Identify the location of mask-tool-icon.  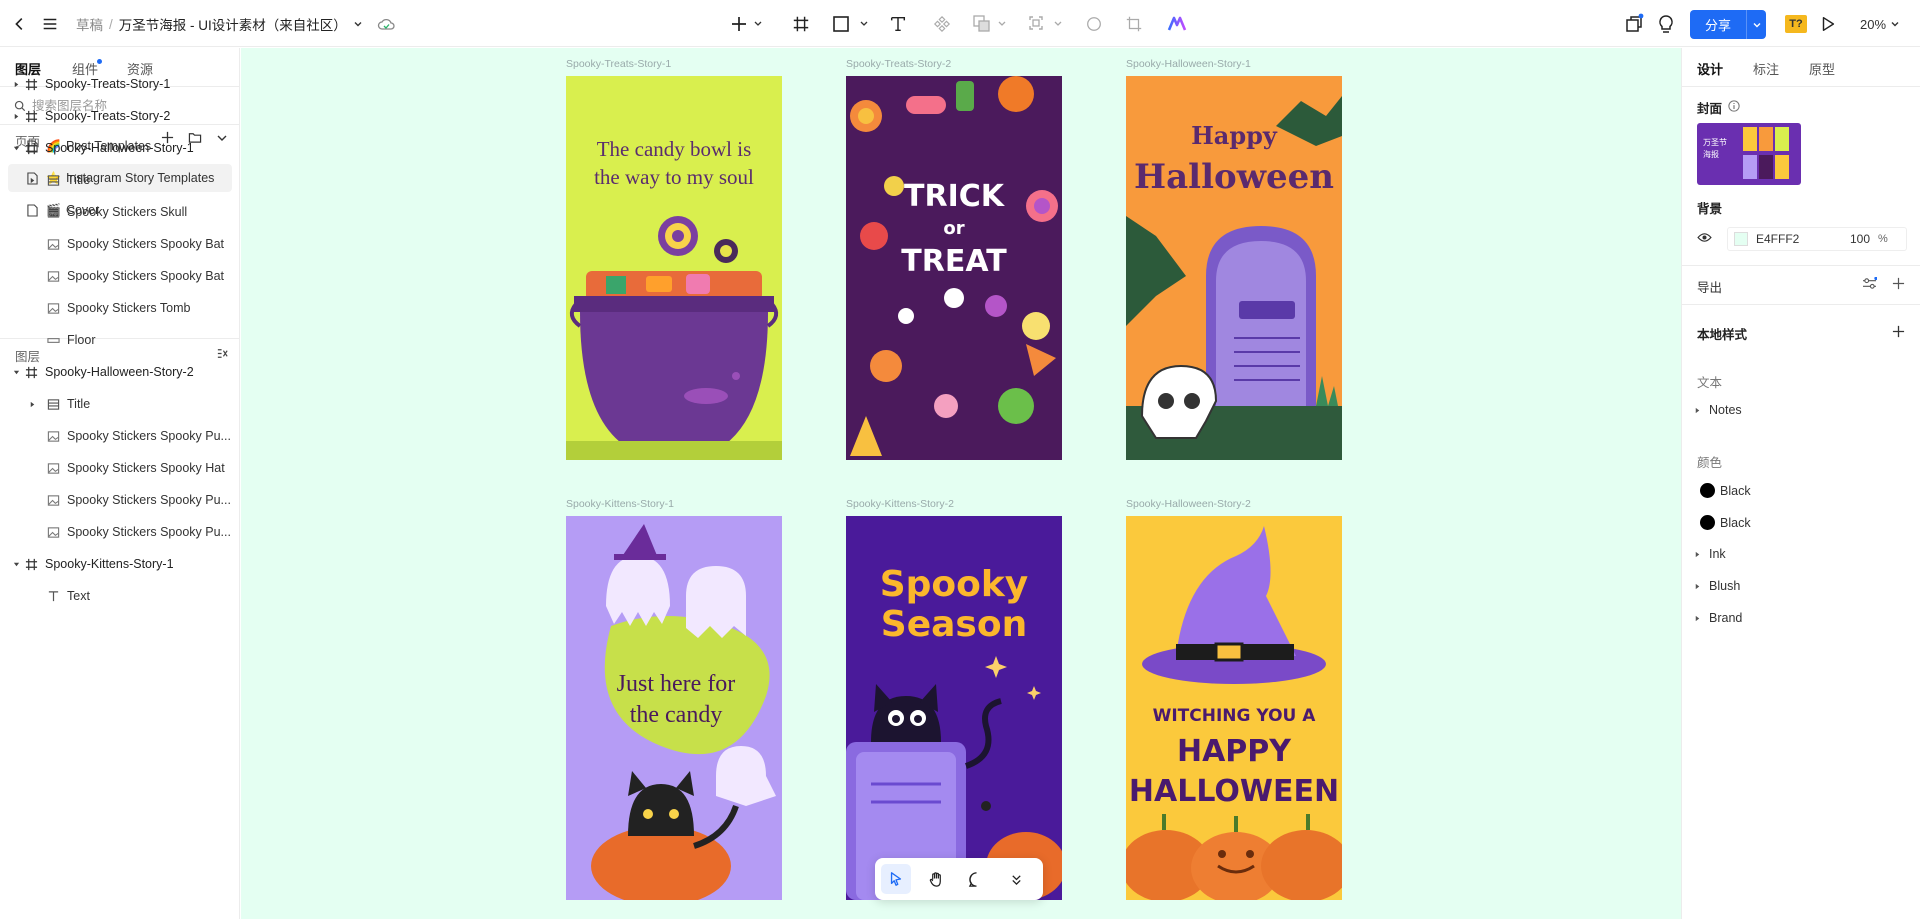
(1046, 24).